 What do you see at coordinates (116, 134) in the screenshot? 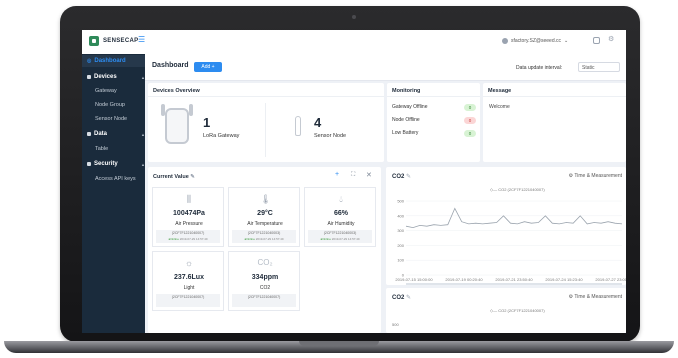
I see `sidebar-item-data: Data ▲` at bounding box center [116, 134].